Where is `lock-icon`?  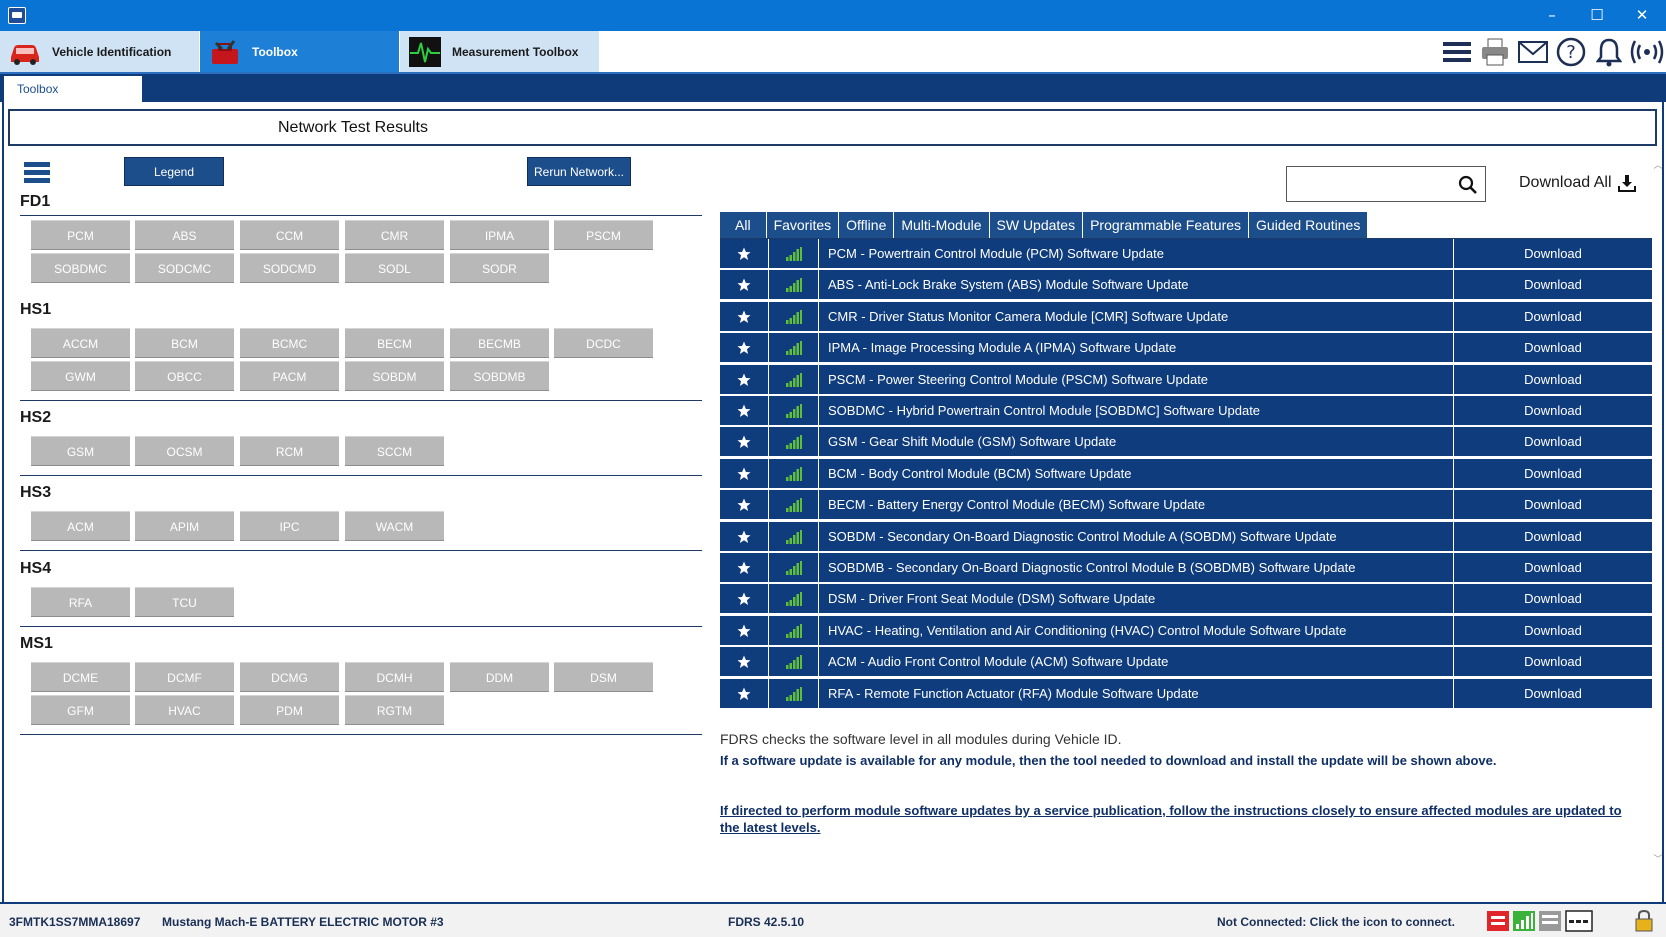
lock-icon is located at coordinates (1644, 921).